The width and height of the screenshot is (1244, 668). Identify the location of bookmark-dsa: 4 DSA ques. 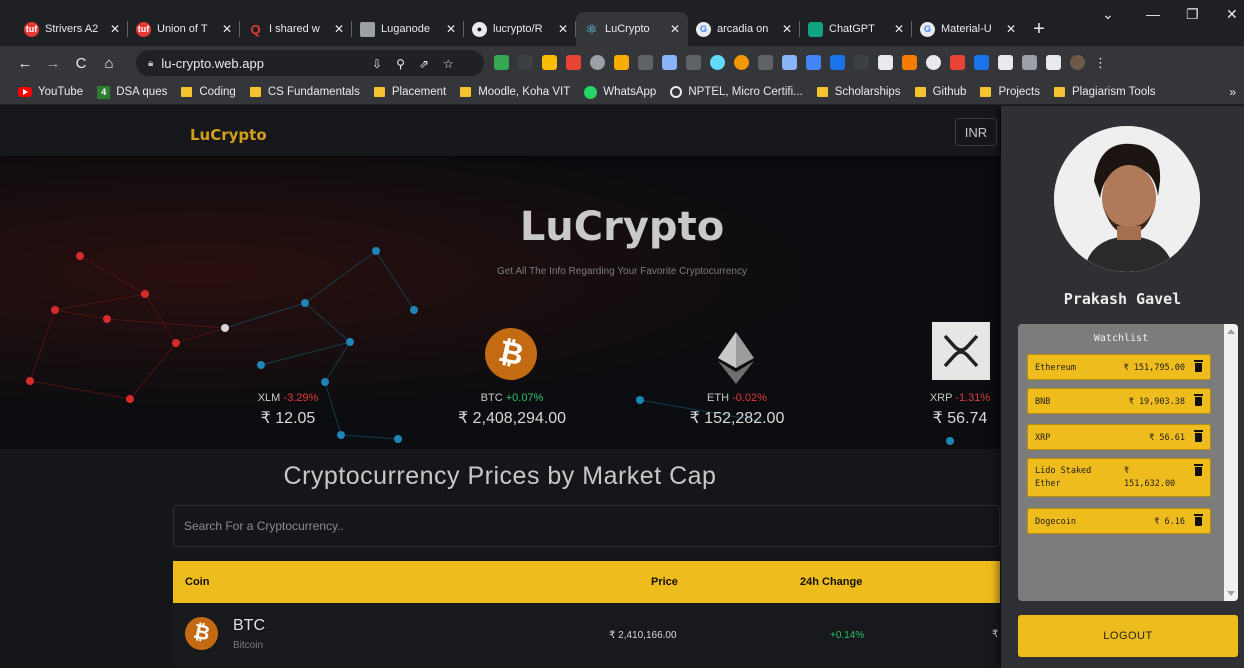
(132, 92).